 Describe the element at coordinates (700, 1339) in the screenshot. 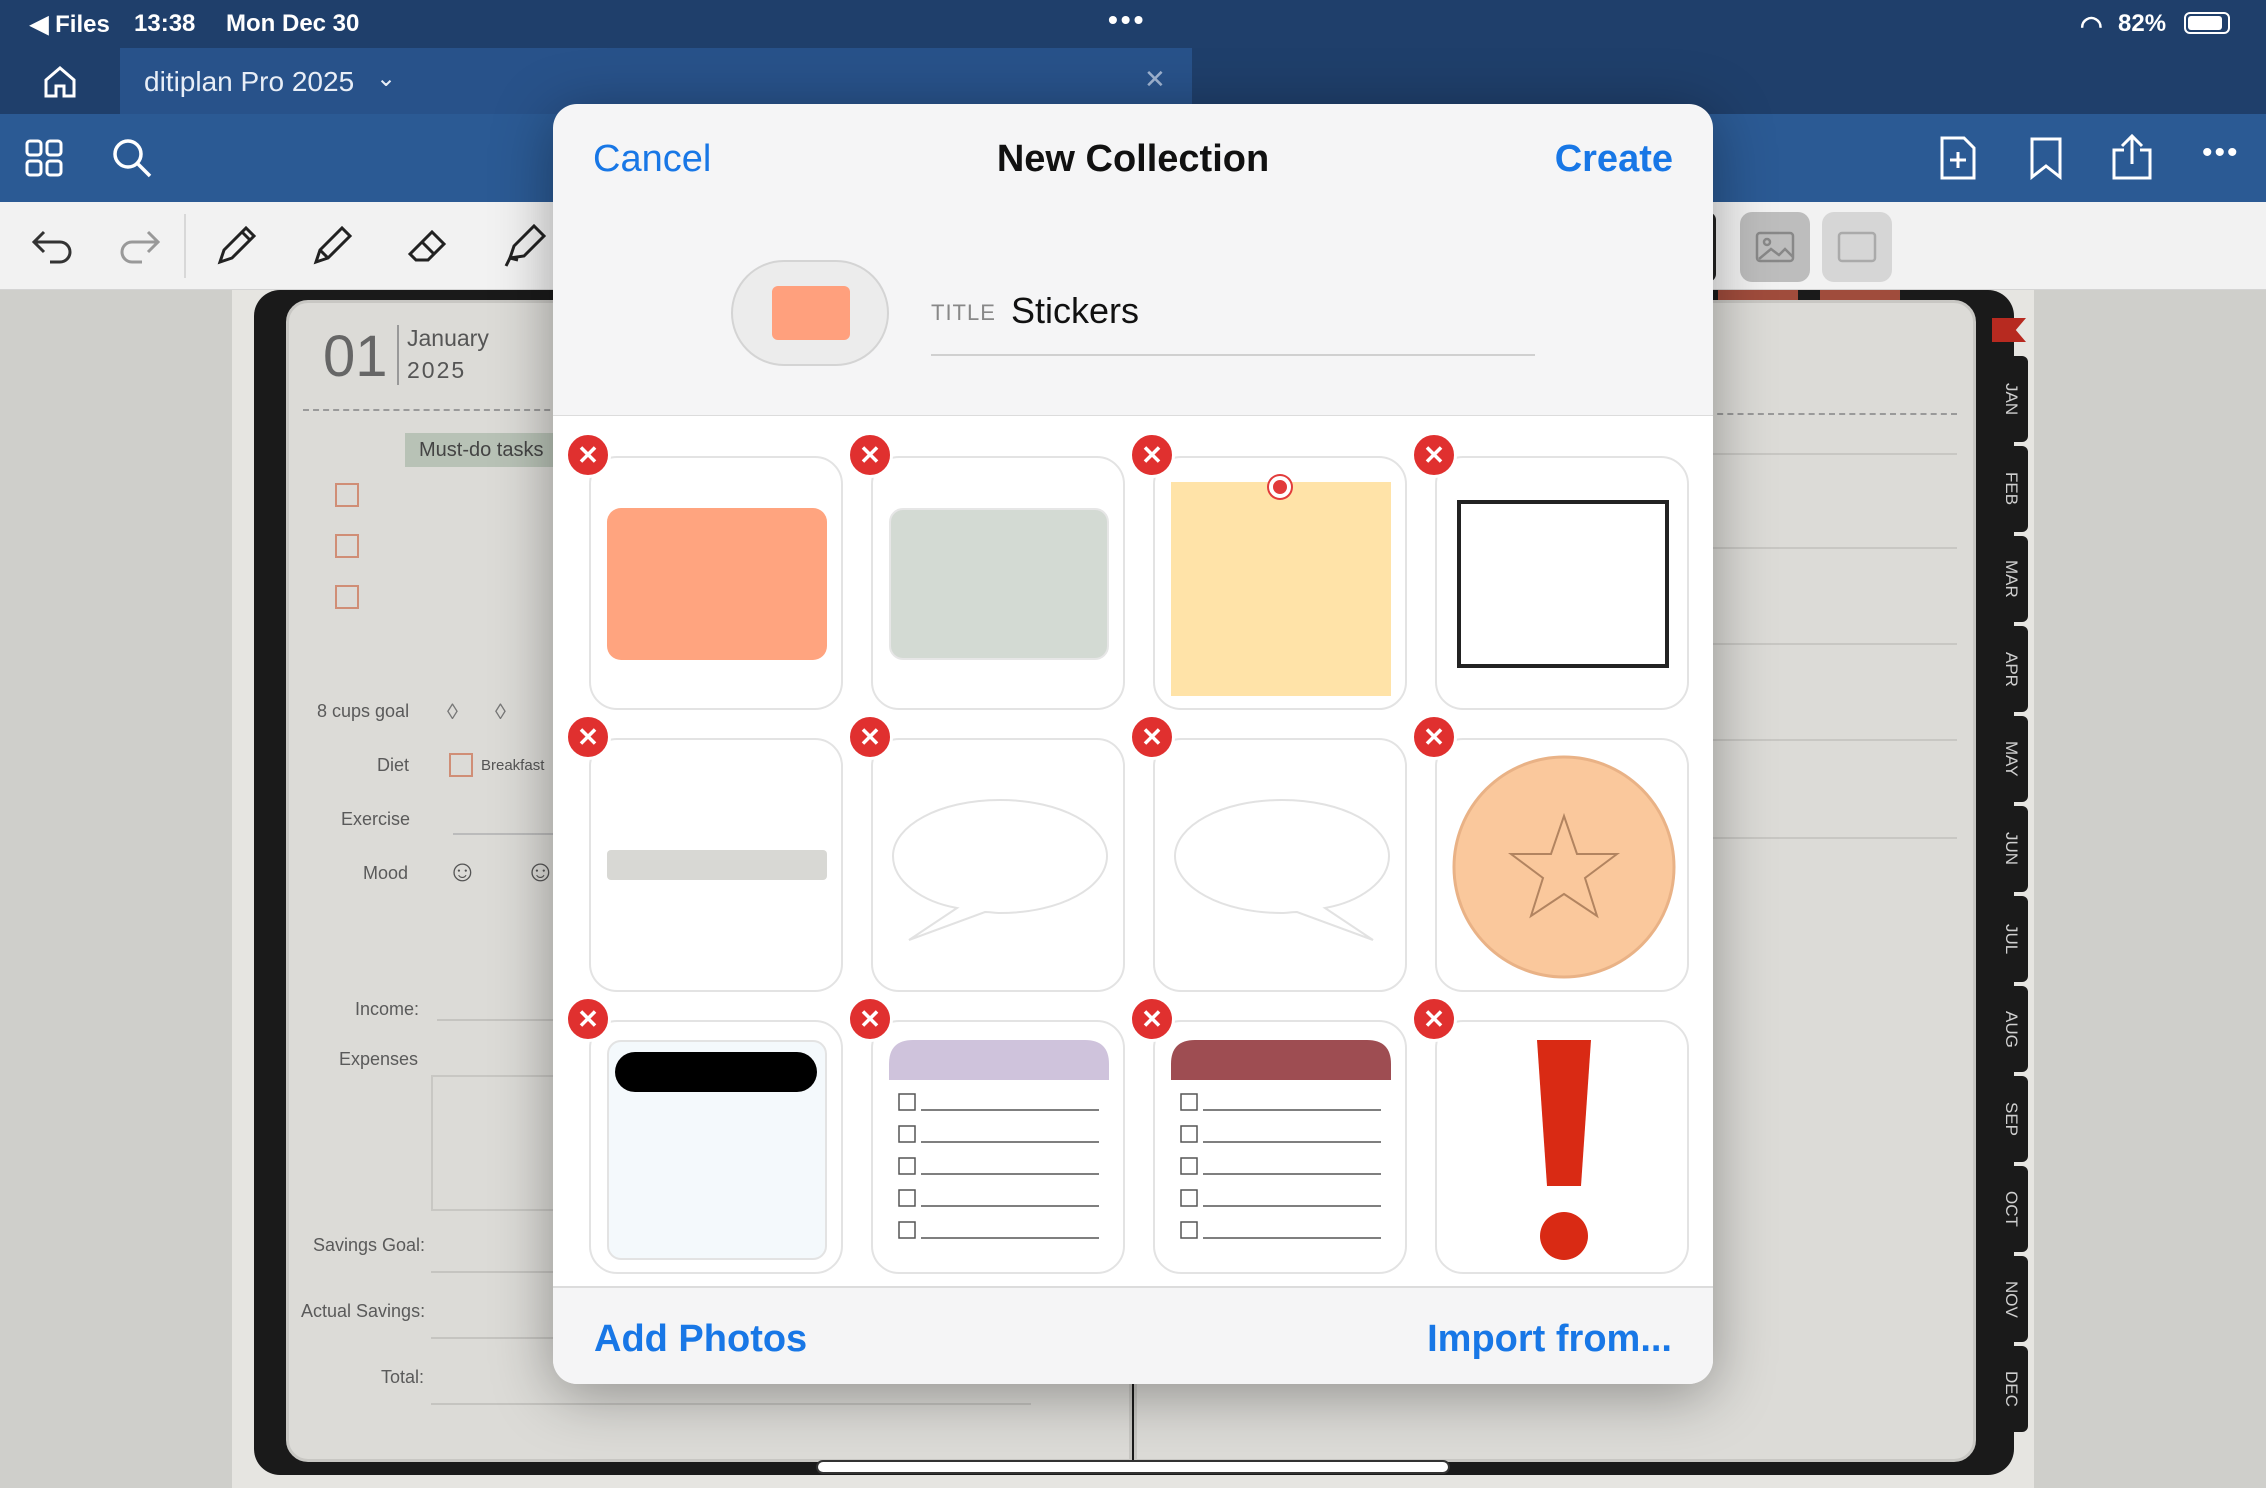

I see `add-photos-button: Add Photos` at that location.